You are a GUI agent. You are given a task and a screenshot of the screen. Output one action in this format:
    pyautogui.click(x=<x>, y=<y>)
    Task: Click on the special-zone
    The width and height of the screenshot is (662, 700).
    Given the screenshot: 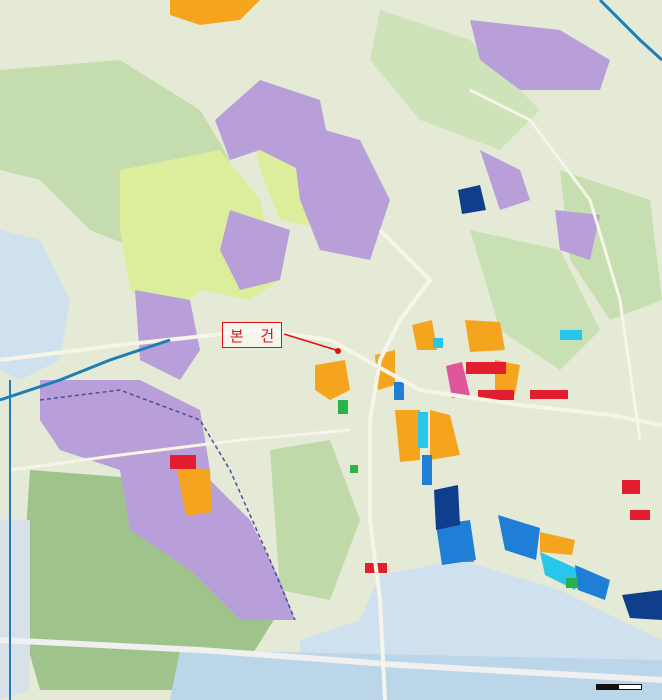 What is the action you would take?
    pyautogui.click(x=447, y=507)
    